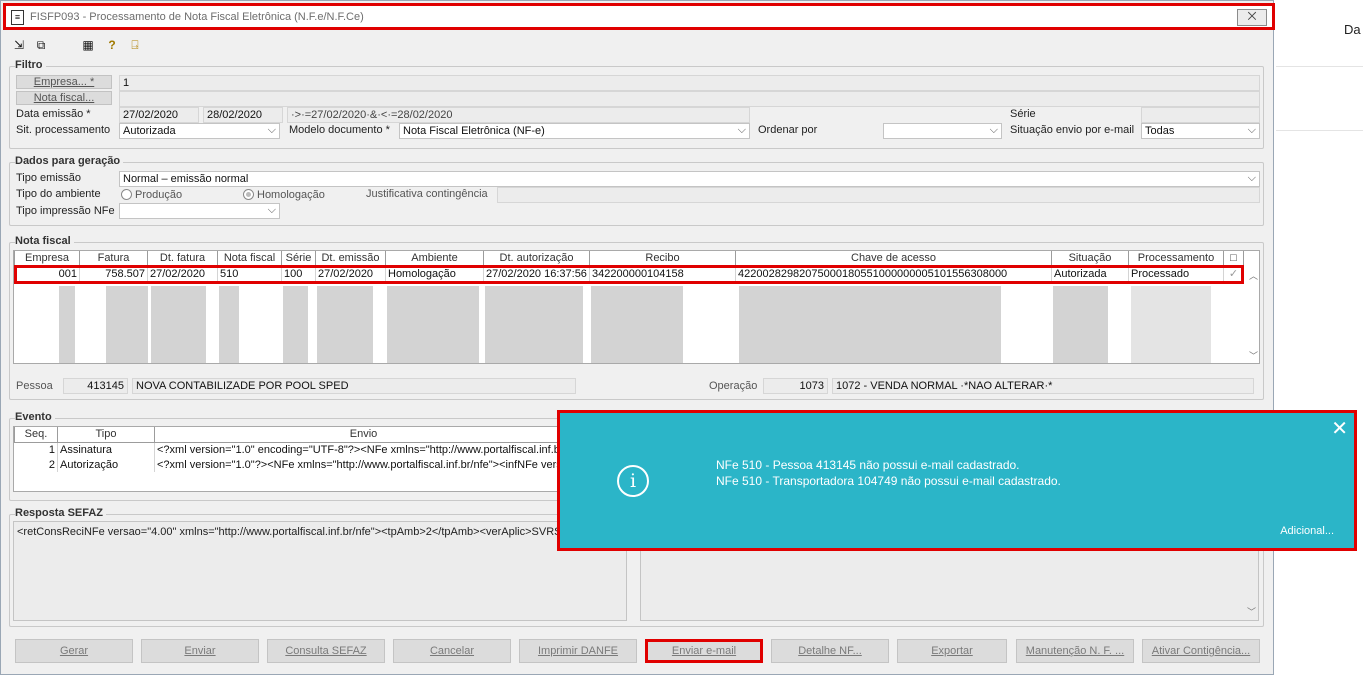 The image size is (1363, 675). What do you see at coordinates (249, 259) in the screenshot?
I see `column-header: Nota fiscal` at bounding box center [249, 259].